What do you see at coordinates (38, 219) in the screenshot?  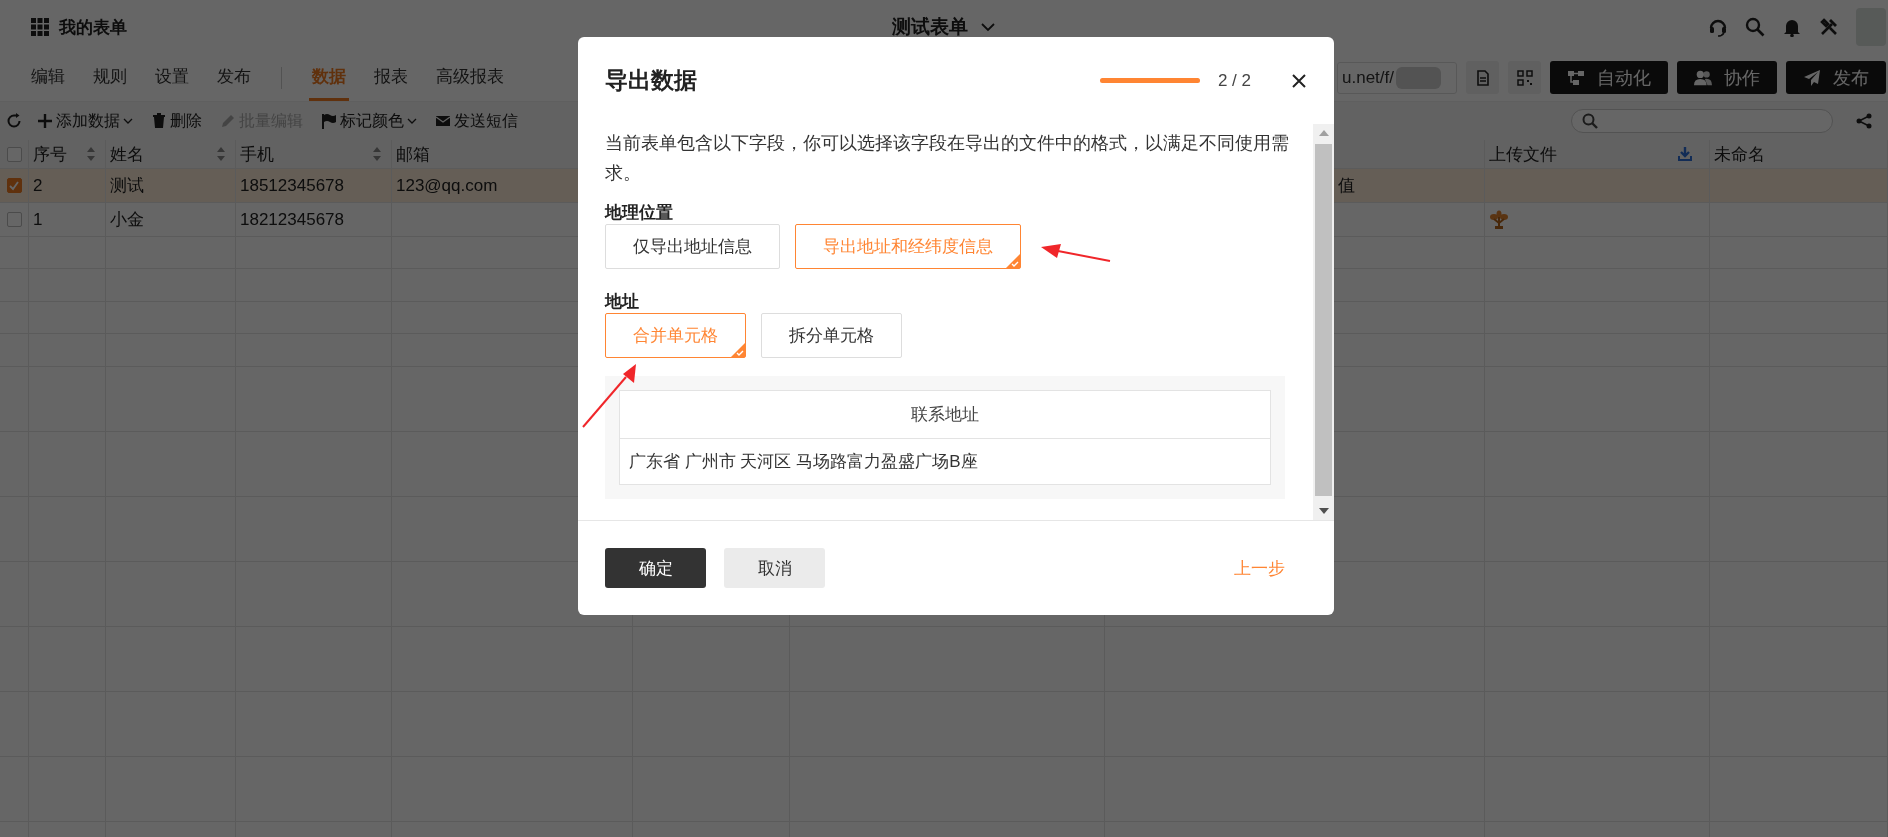 I see `table-cell: 1` at bounding box center [38, 219].